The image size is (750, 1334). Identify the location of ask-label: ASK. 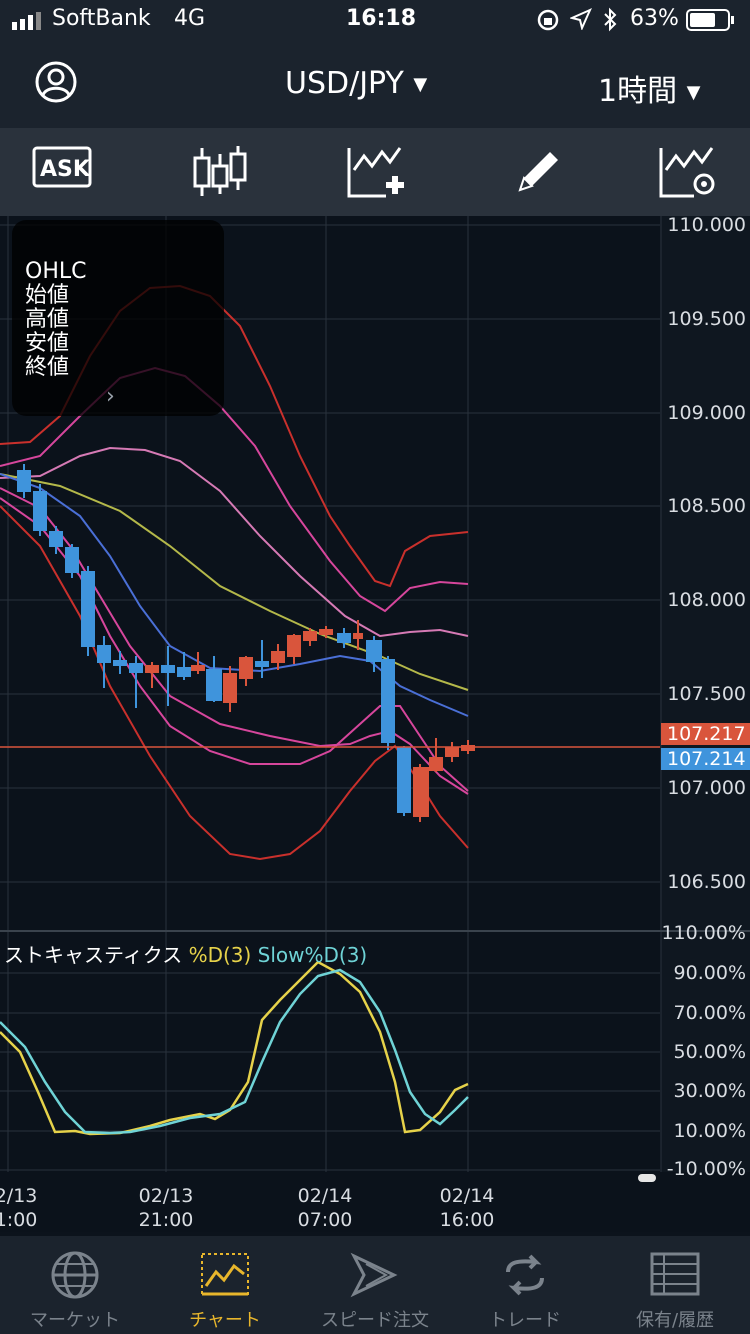
(65, 169).